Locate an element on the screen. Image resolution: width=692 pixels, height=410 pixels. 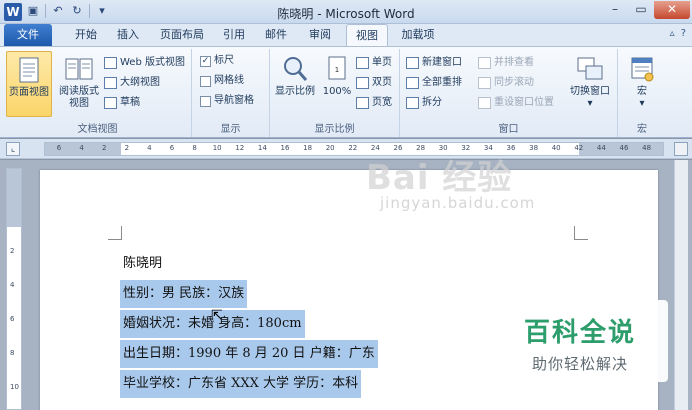
group-label-zoom: 显示比例 is located at coordinates (334, 129).